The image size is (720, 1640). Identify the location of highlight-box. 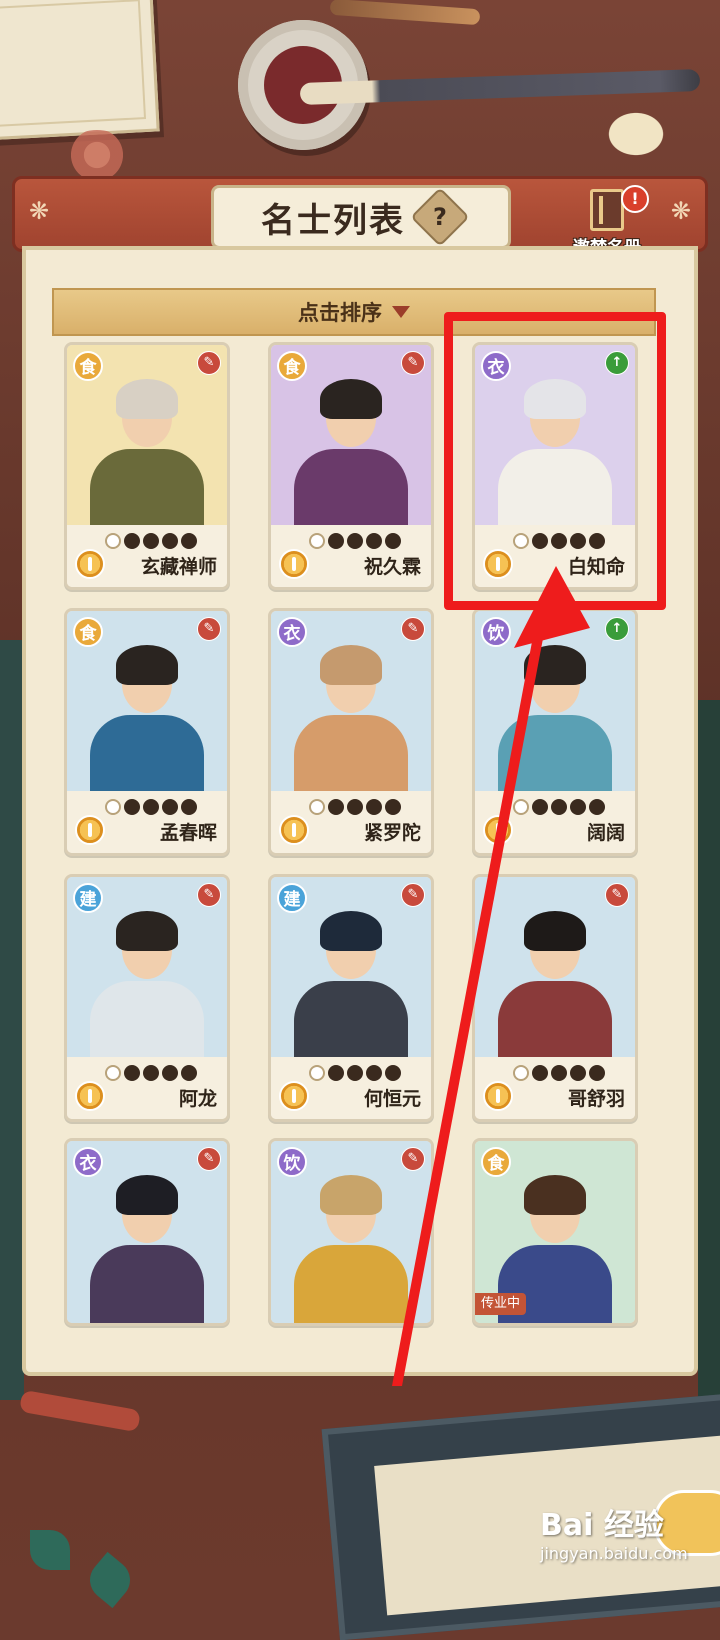
(555, 461).